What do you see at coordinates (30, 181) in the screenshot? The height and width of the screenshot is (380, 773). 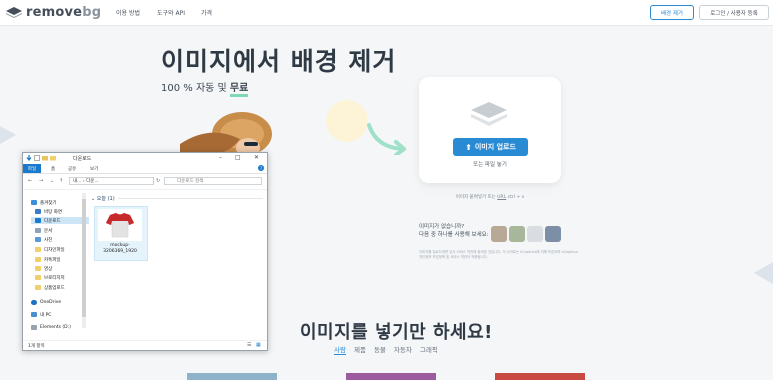 I see `back-arrow-icon: ←` at bounding box center [30, 181].